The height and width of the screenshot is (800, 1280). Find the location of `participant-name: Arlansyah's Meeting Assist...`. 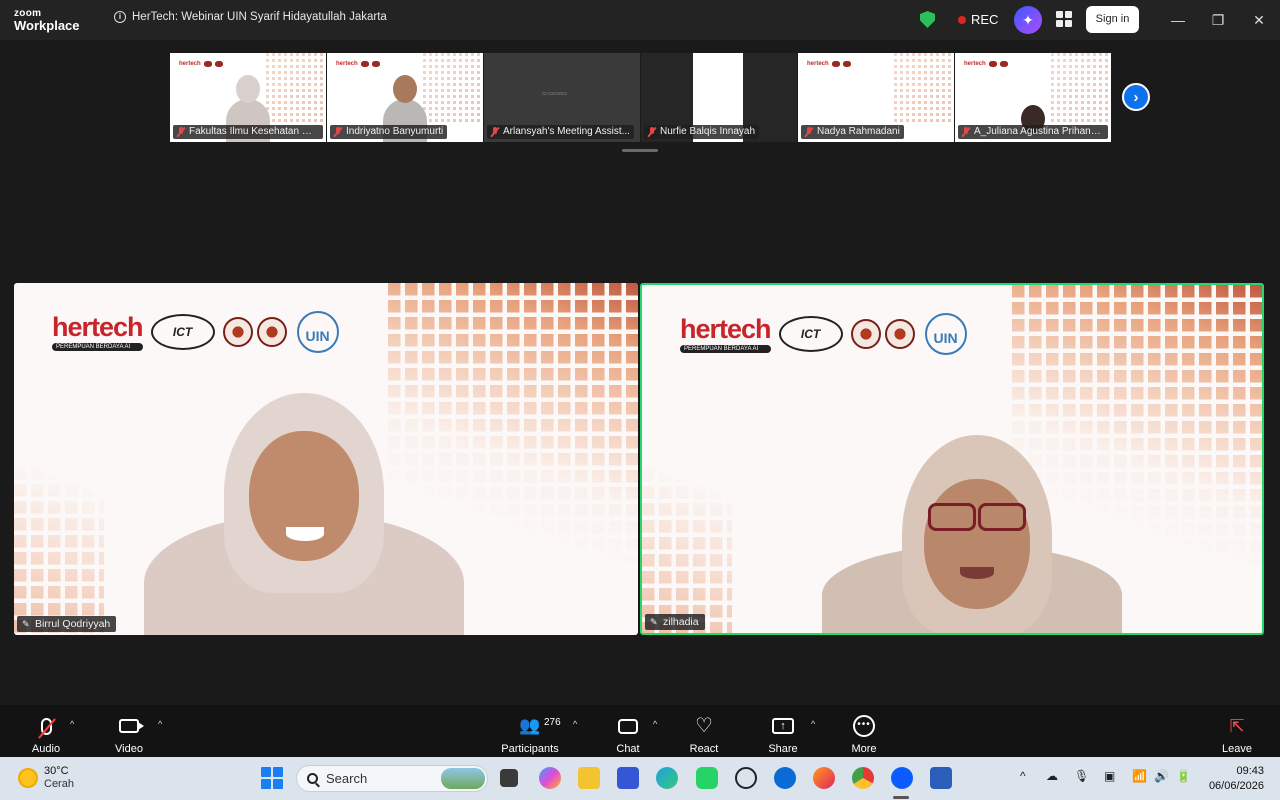

participant-name: Arlansyah's Meeting Assist... is located at coordinates (560, 132).